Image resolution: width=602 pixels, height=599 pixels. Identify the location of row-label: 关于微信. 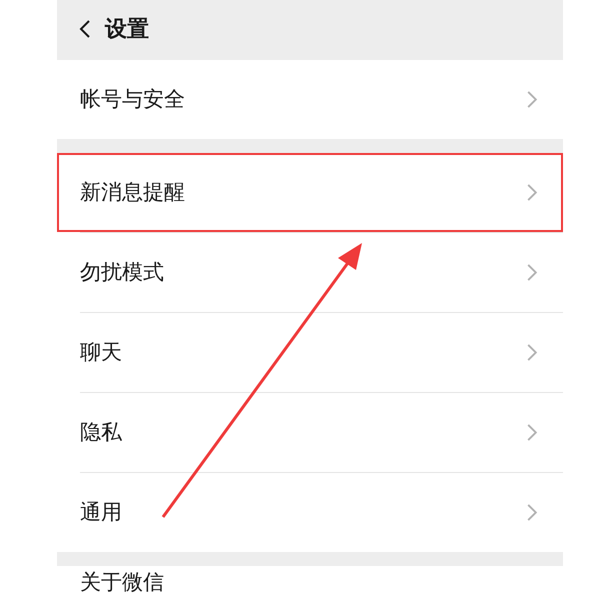
(122, 582).